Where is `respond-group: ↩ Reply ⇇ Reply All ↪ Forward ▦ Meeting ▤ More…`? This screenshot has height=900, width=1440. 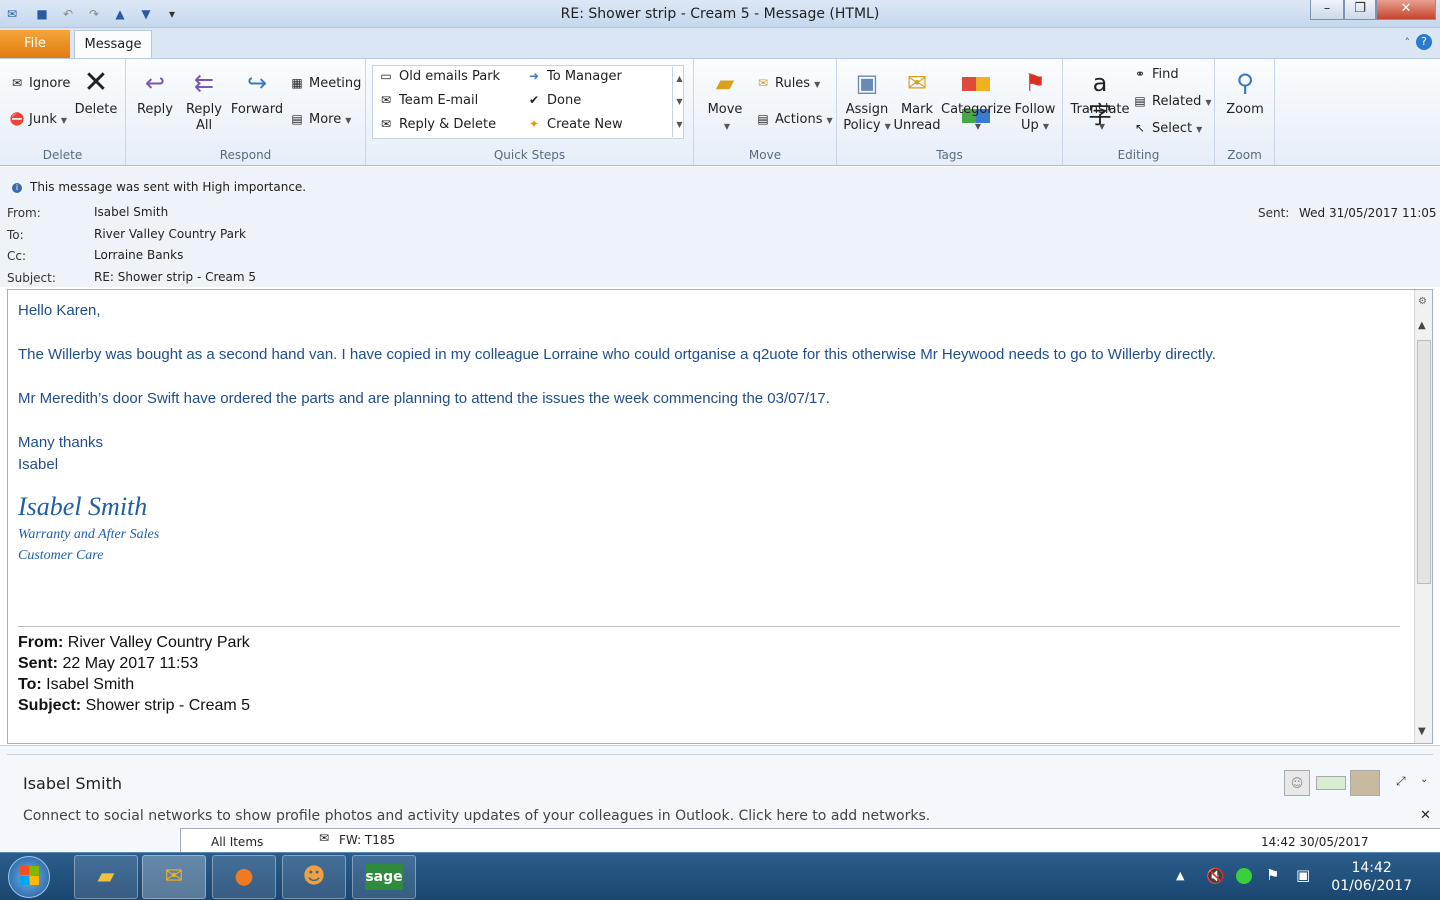
respond-group: ↩ Reply ⇇ Reply All ↪ Forward ▦ Meeting ▤ More… is located at coordinates (246, 112).